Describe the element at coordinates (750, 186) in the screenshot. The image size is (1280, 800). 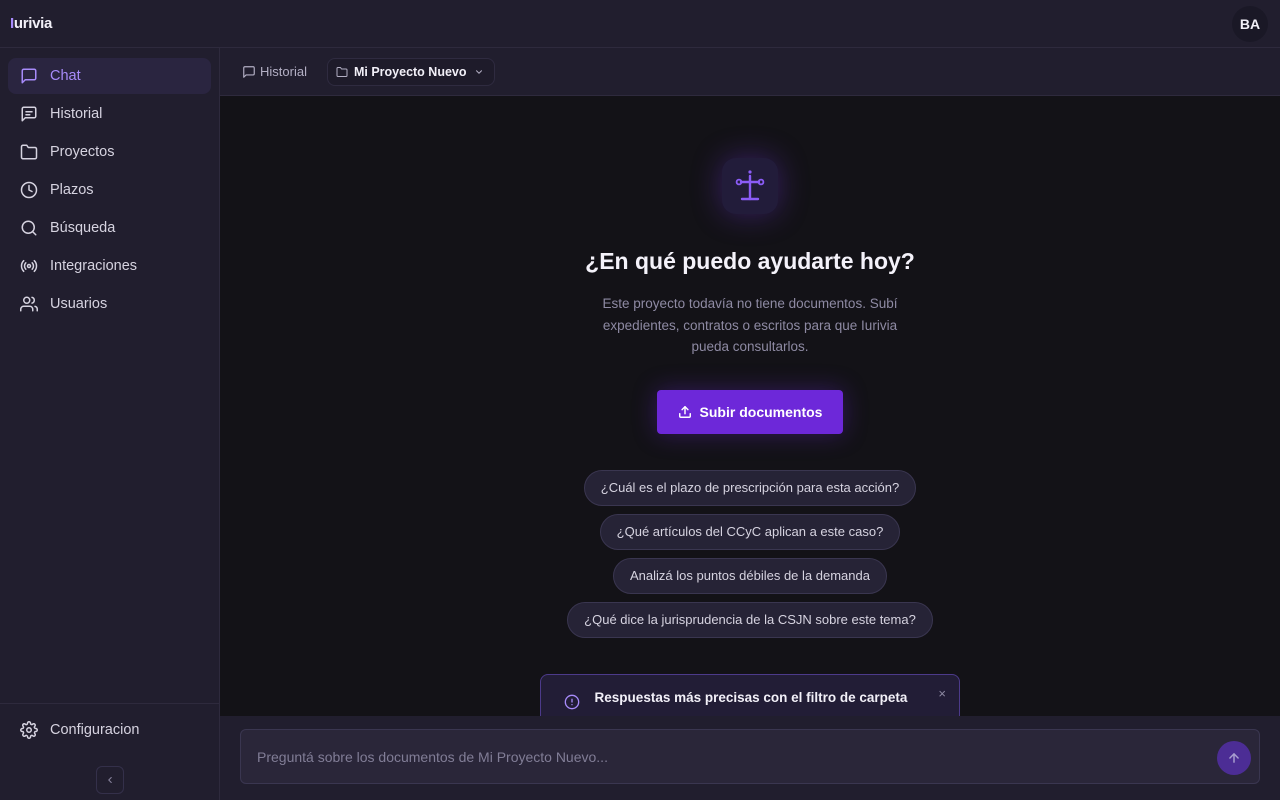
I see `scales-icon` at that location.